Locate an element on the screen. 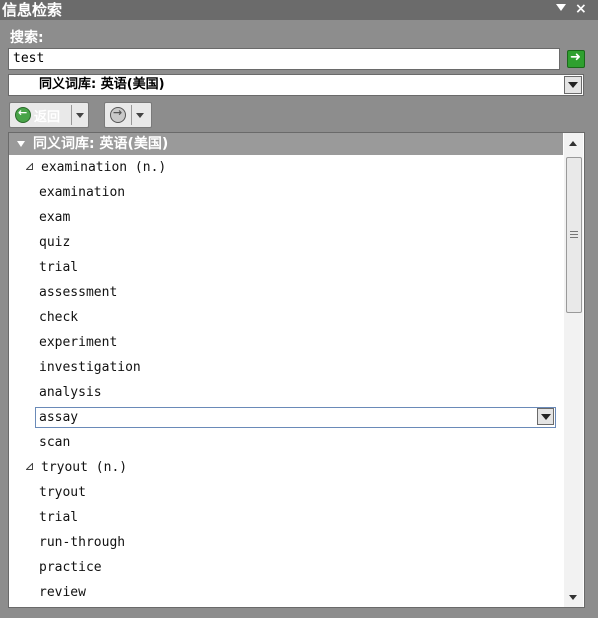 The image size is (598, 618). reference-source-value: 同义词库: 英语(美国) is located at coordinates (102, 84).